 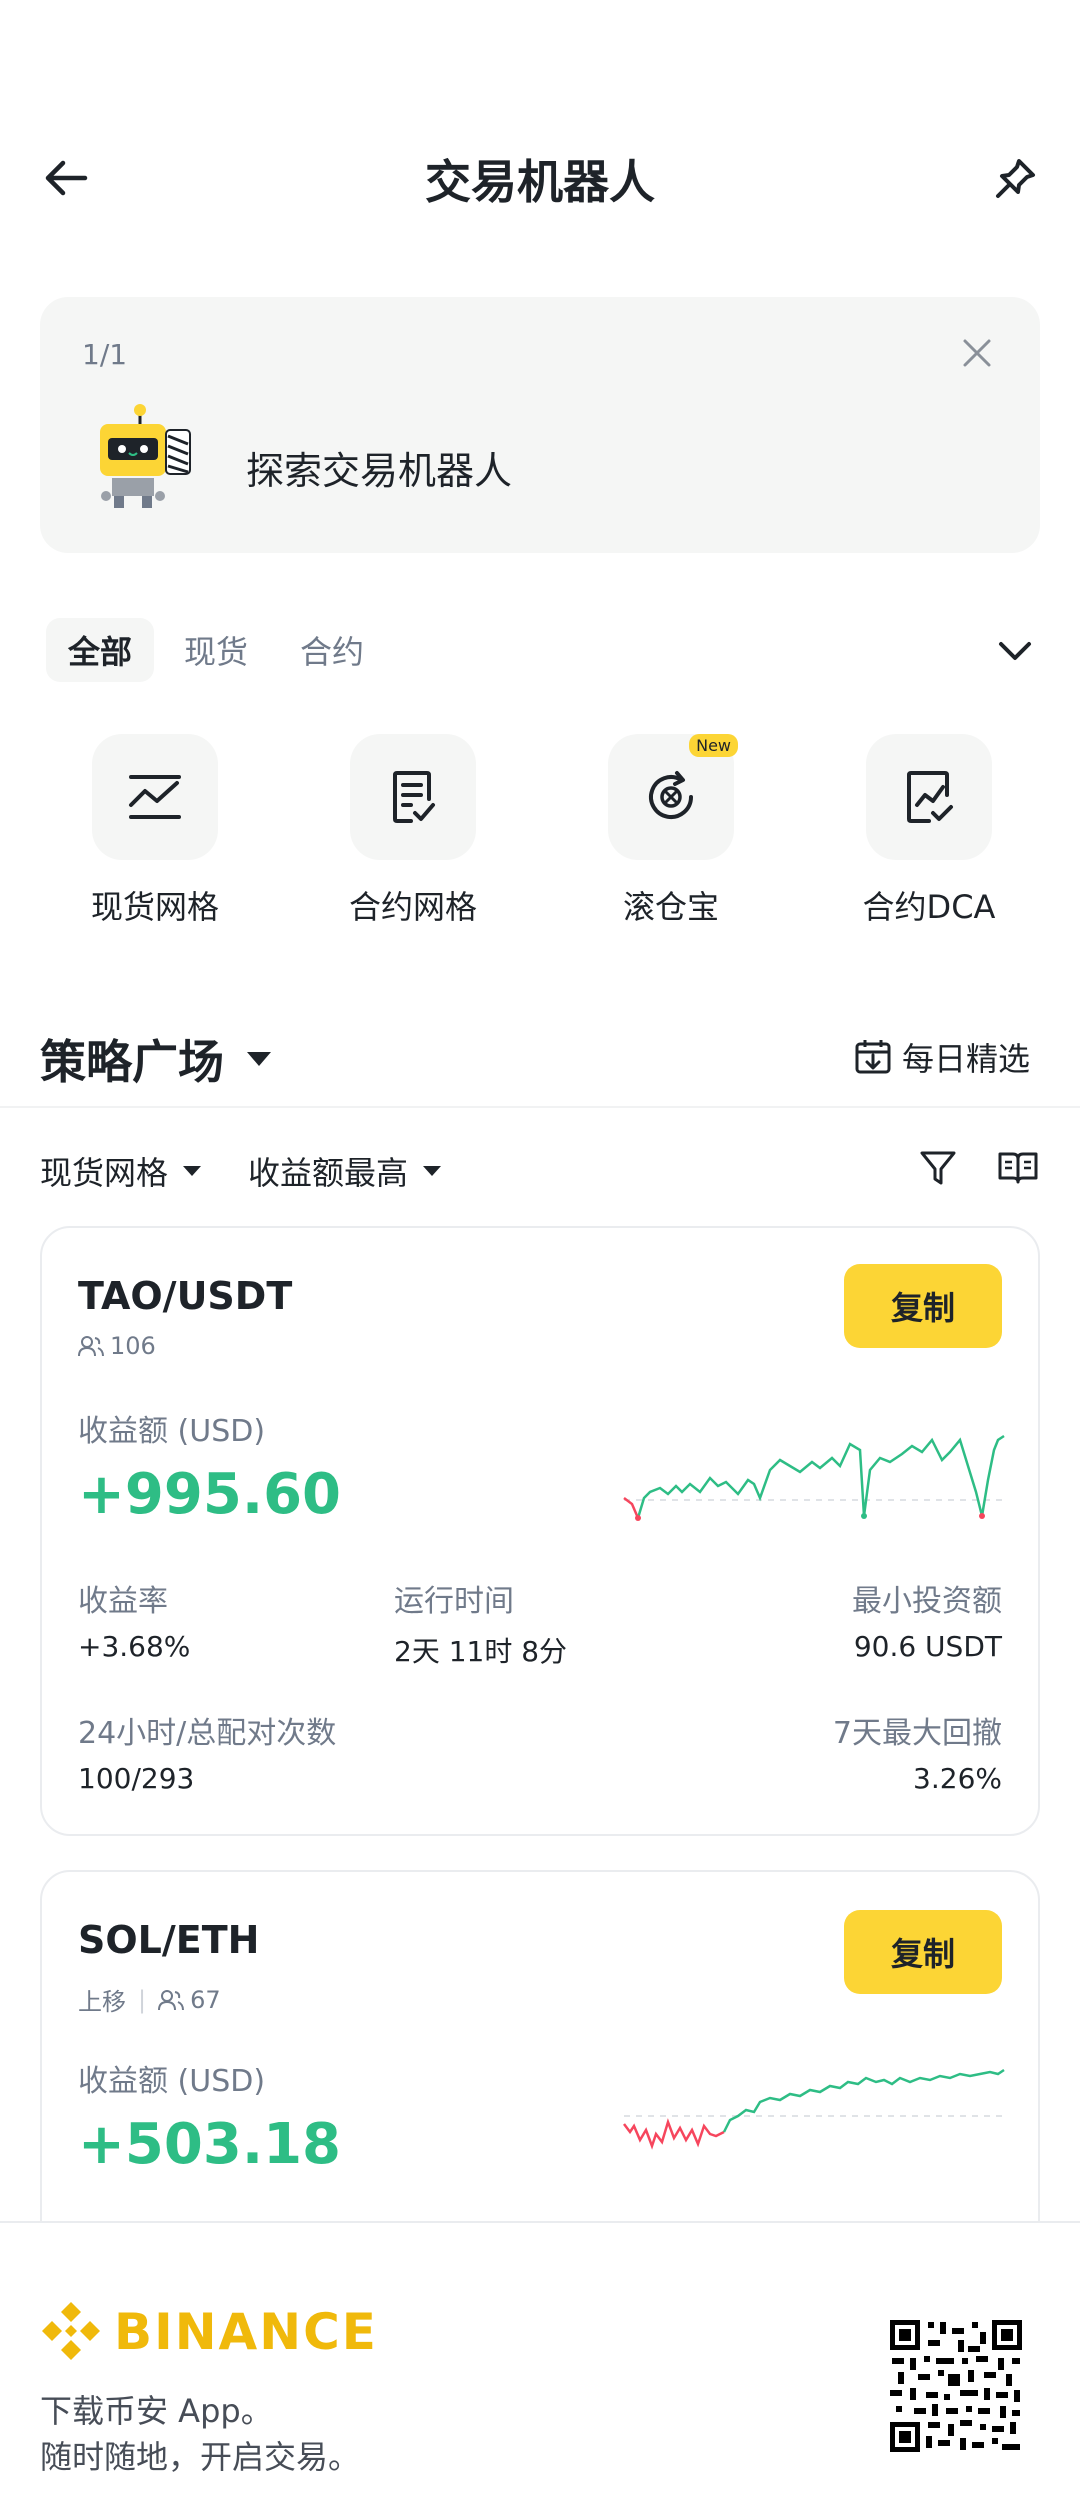 What do you see at coordinates (210, 2144) in the screenshot?
I see `profit-value: +503.18` at bounding box center [210, 2144].